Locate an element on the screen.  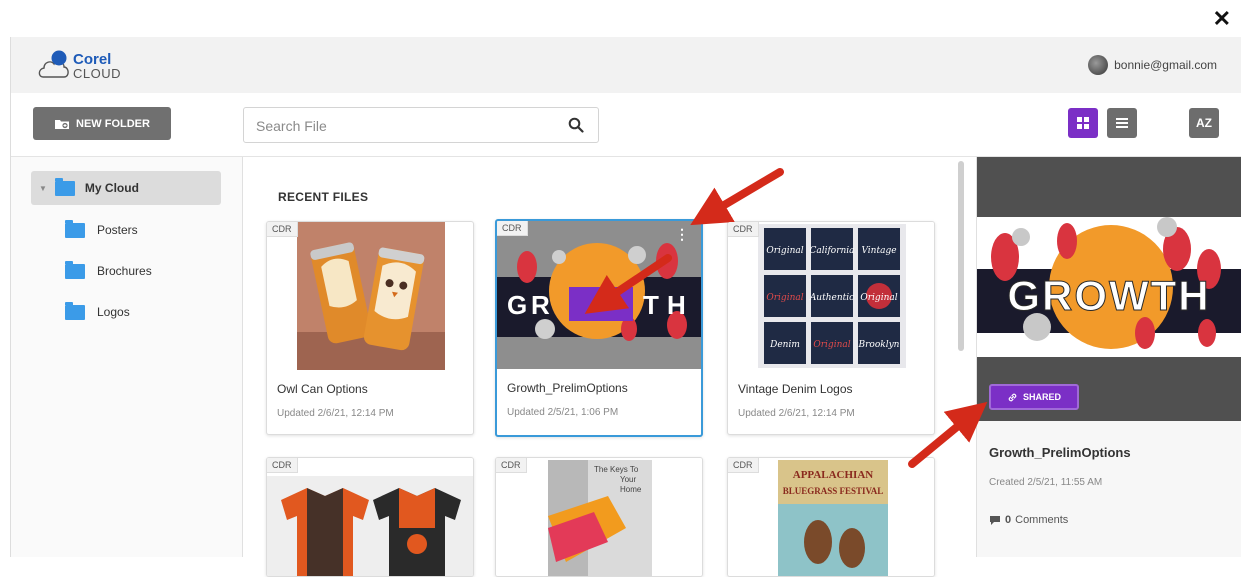
file-thumbnail: APPALACHIAN BLUEGRASS FESTIVAL is located at coordinates (831, 517).